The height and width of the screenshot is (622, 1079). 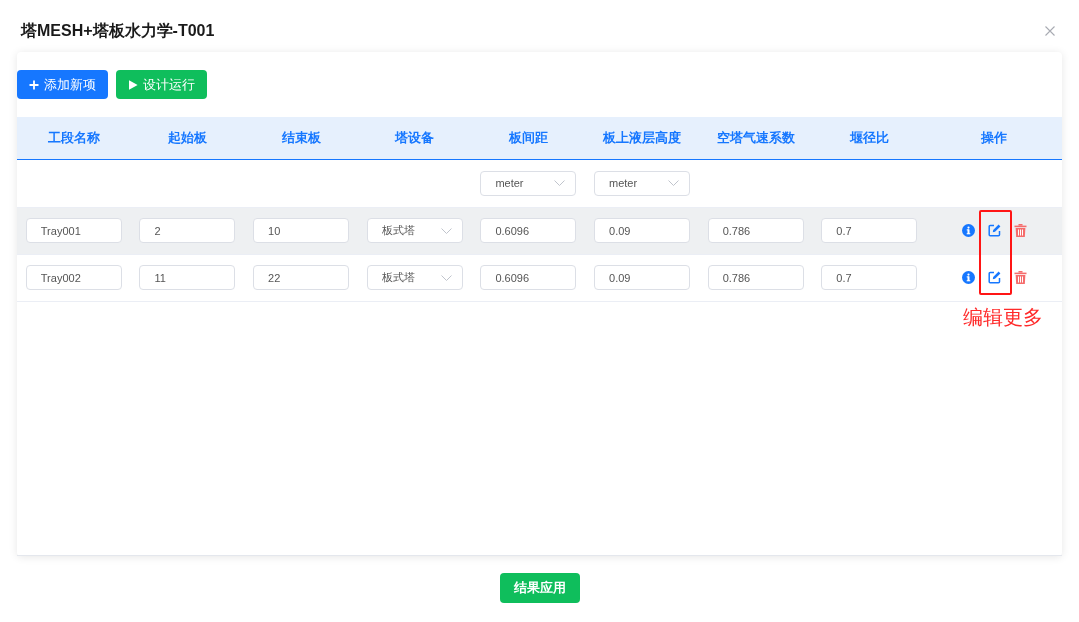 I want to click on plus-icon, so click(x=34, y=84).